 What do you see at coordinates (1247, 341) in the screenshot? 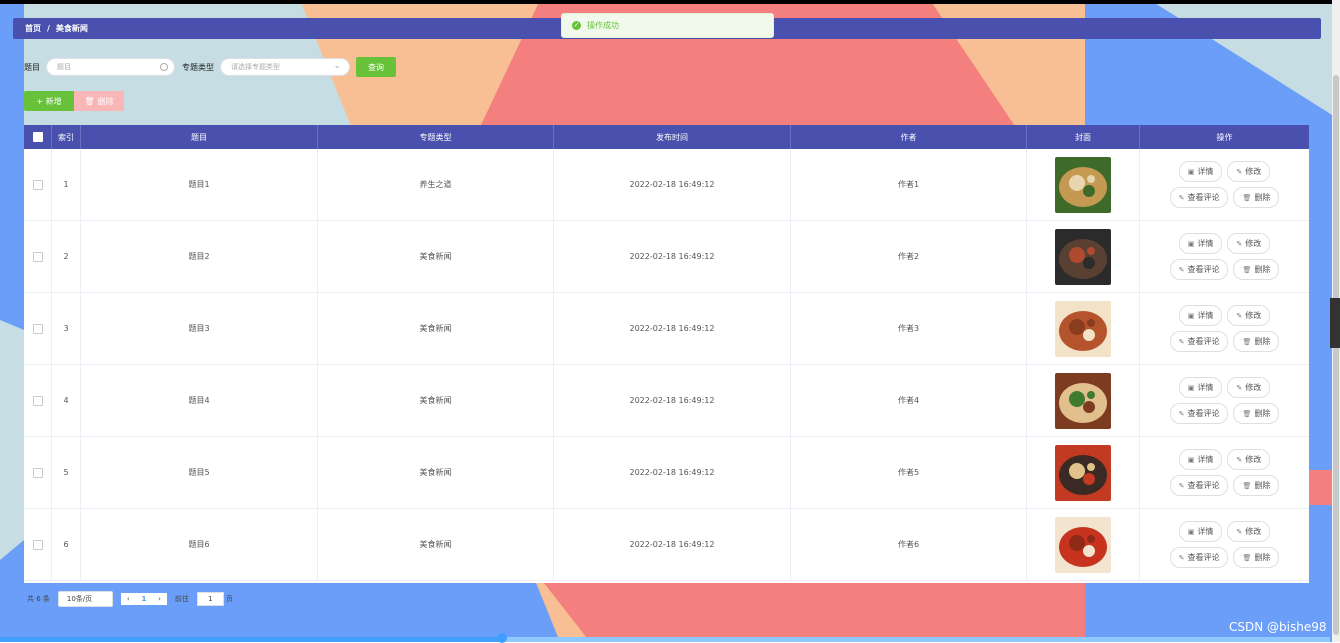
I see `trash-icon: 🗑` at bounding box center [1247, 341].